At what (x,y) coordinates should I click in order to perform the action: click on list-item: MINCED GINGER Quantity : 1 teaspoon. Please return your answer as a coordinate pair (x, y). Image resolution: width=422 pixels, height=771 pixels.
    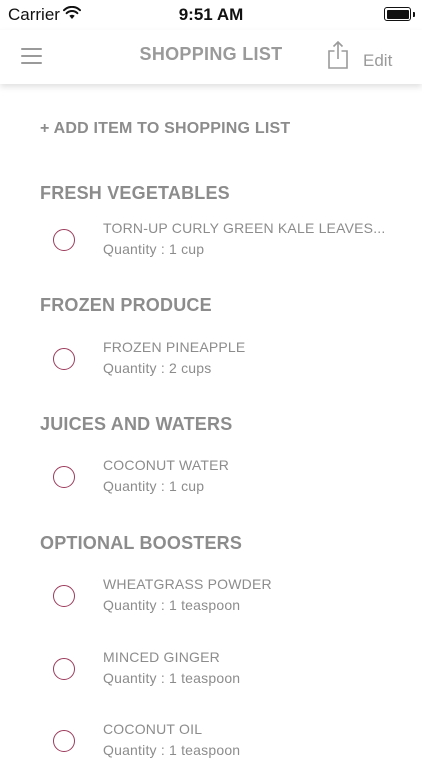
    Looking at the image, I should click on (211, 674).